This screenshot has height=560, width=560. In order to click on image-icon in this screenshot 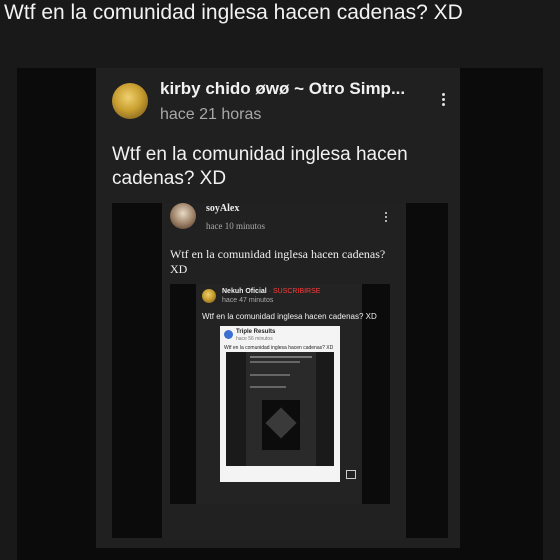, I will do `click(351, 474)`.